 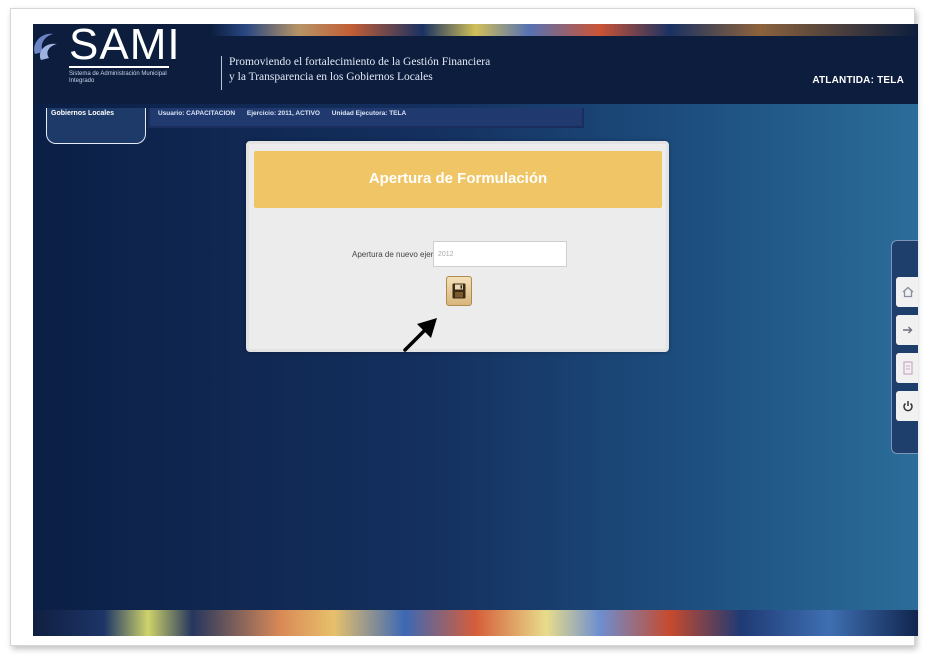 I want to click on power-icon, so click(x=908, y=406).